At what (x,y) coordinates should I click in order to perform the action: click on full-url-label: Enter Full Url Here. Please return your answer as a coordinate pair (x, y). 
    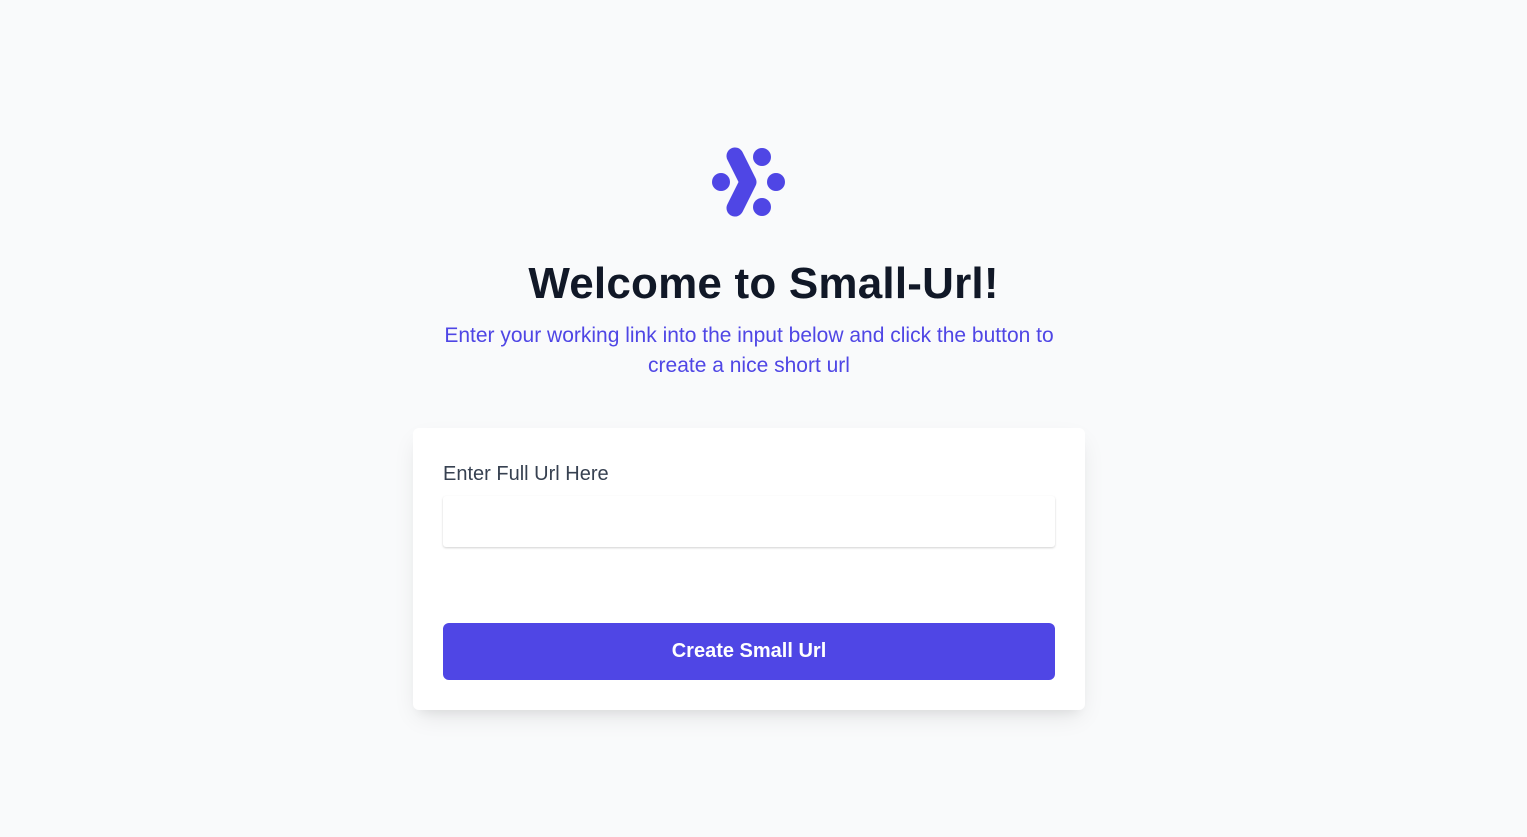
    Looking at the image, I should click on (526, 474).